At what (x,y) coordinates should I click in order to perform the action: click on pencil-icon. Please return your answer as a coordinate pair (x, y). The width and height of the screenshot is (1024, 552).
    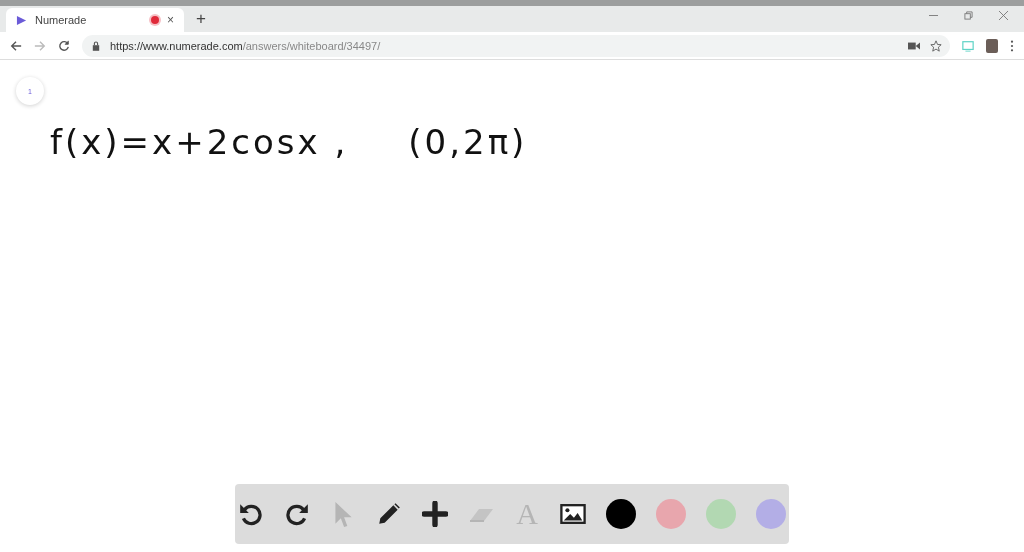
    Looking at the image, I should click on (389, 514).